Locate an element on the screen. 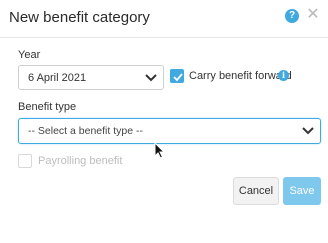 The width and height of the screenshot is (328, 243). benefit-type-select: -- Select a benefit type -- is located at coordinates (169, 131).